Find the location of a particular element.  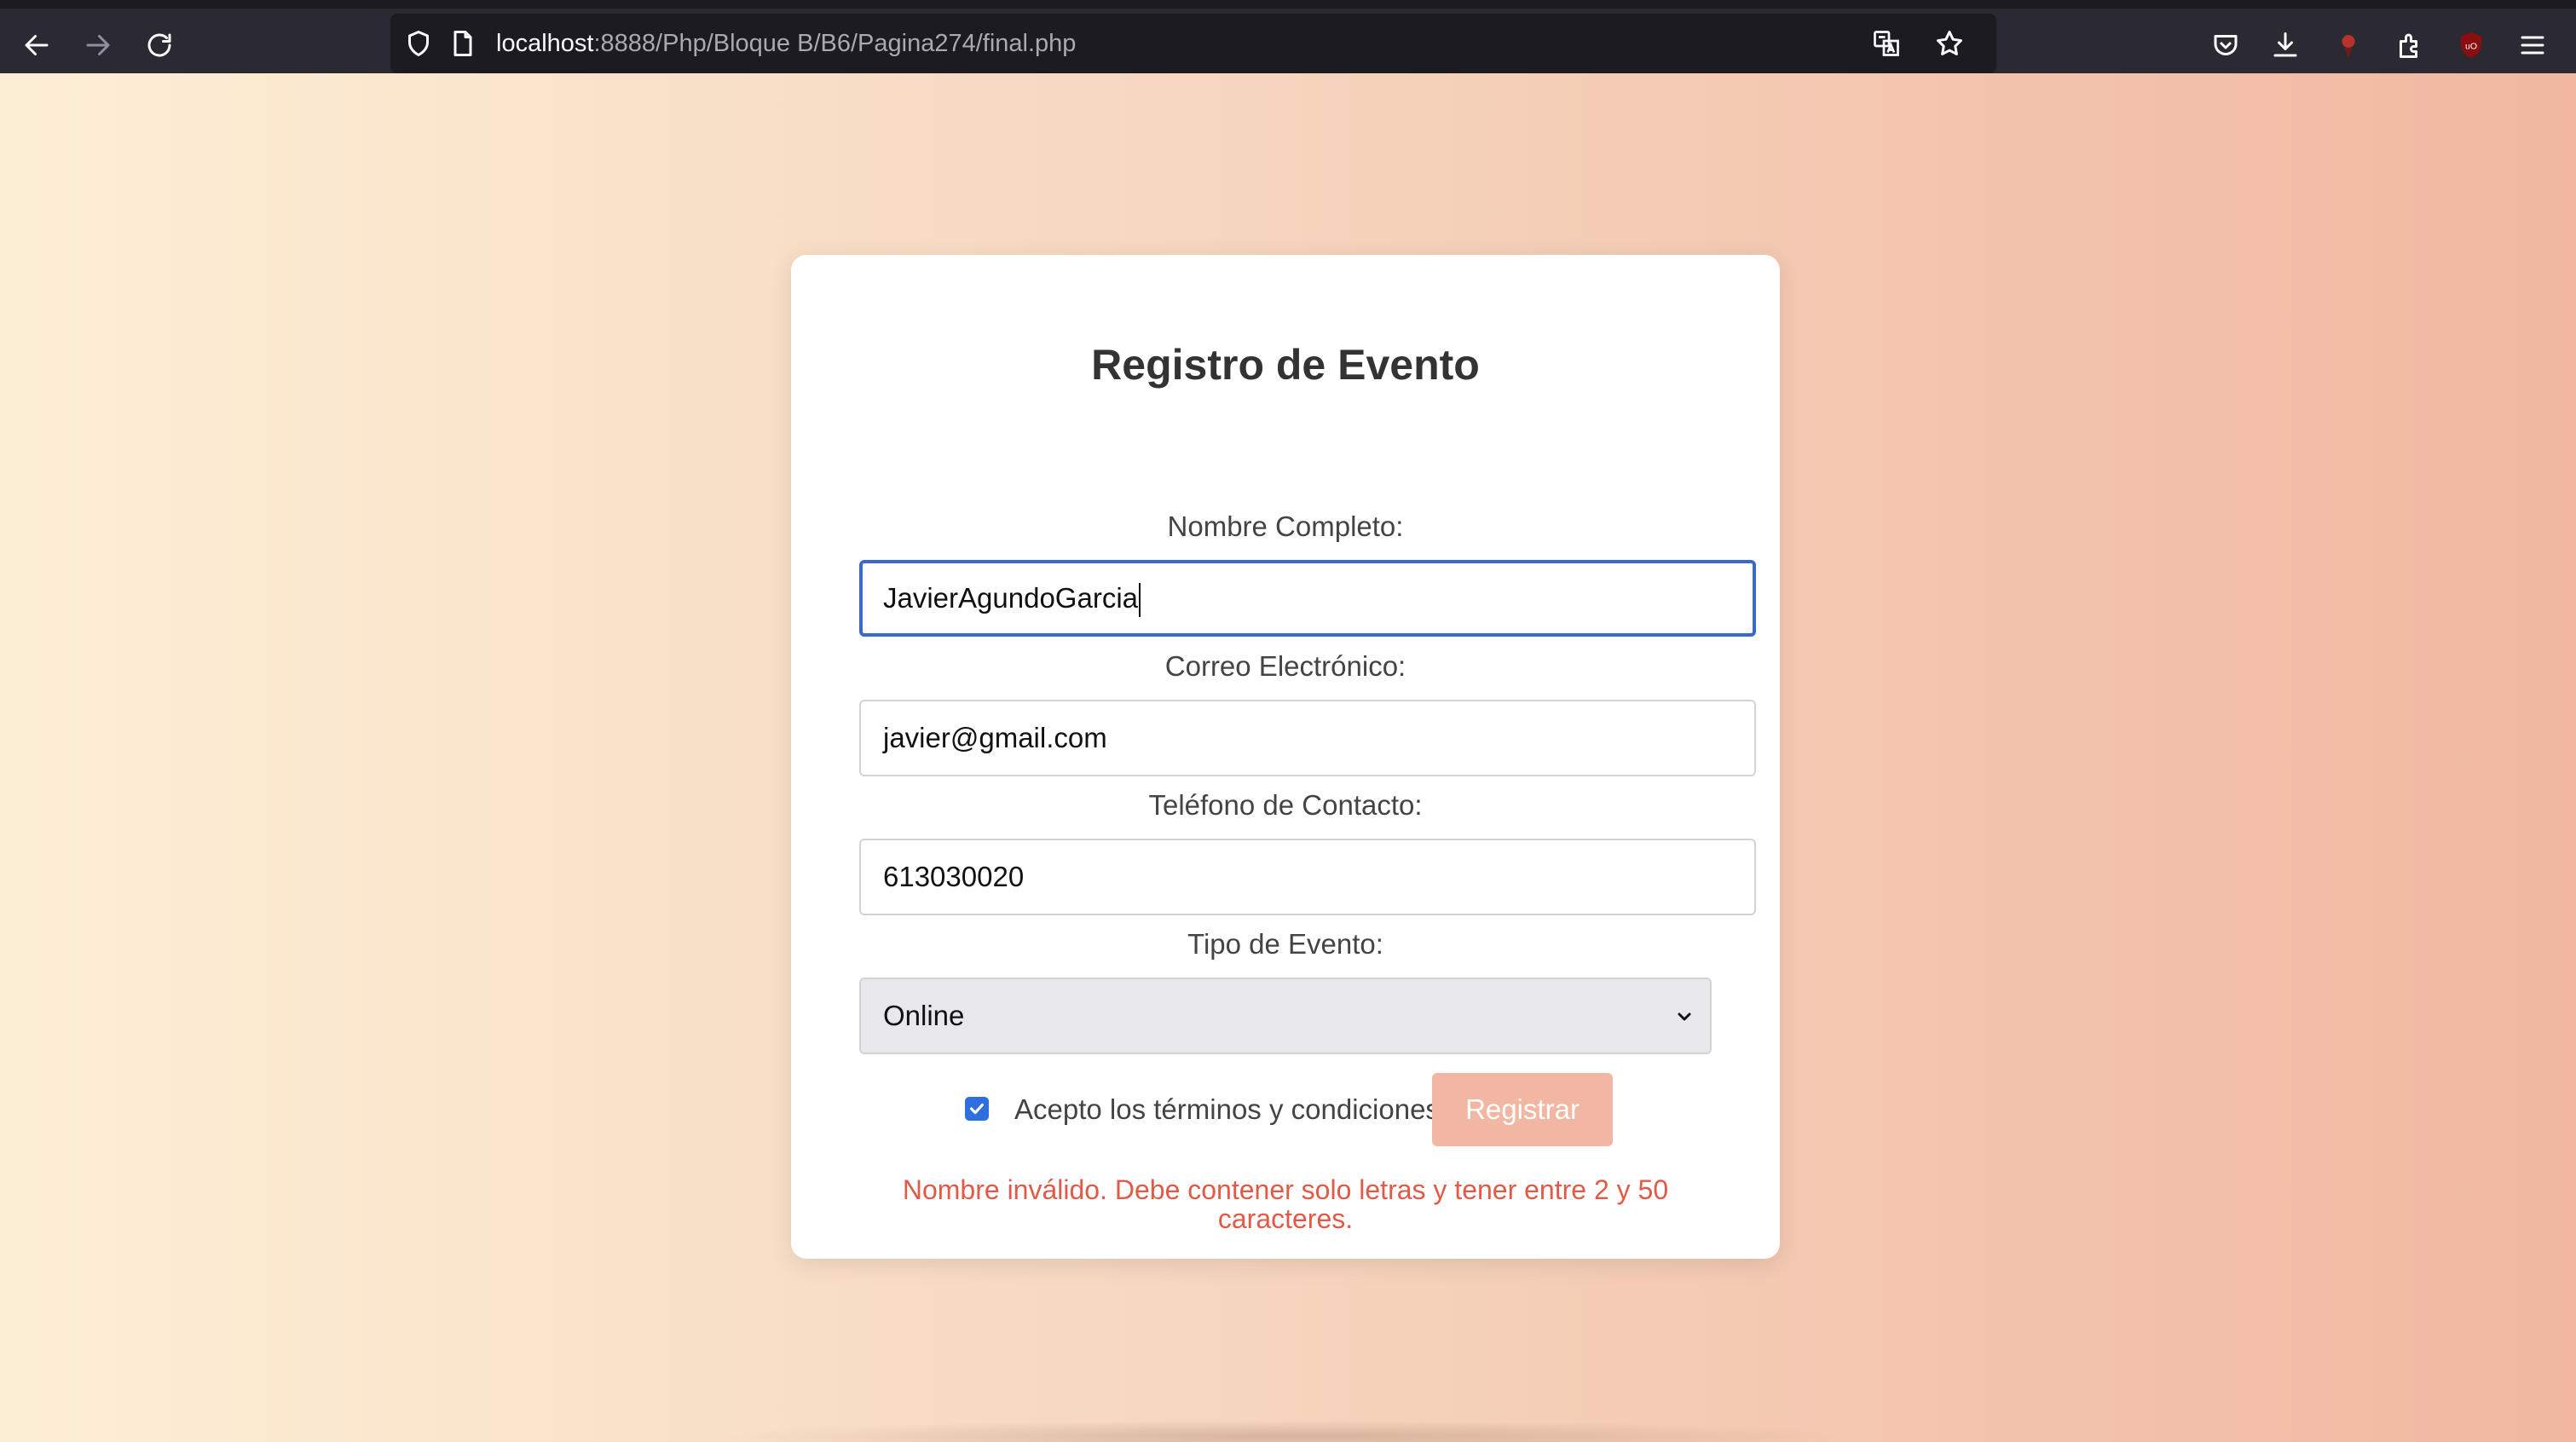

bottom-shadow is located at coordinates (1287, 1431).